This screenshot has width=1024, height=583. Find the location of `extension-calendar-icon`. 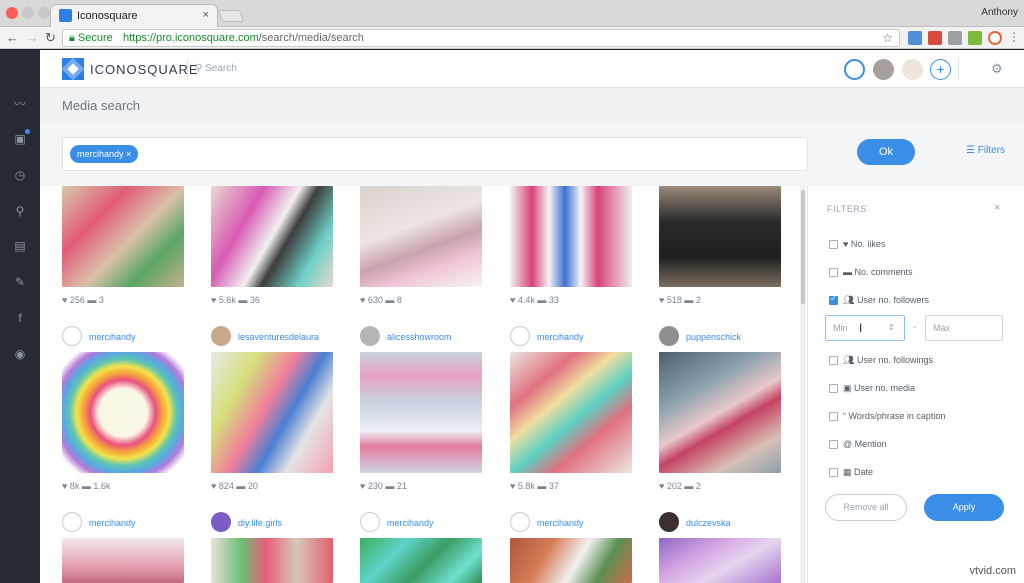

extension-calendar-icon is located at coordinates (915, 38).